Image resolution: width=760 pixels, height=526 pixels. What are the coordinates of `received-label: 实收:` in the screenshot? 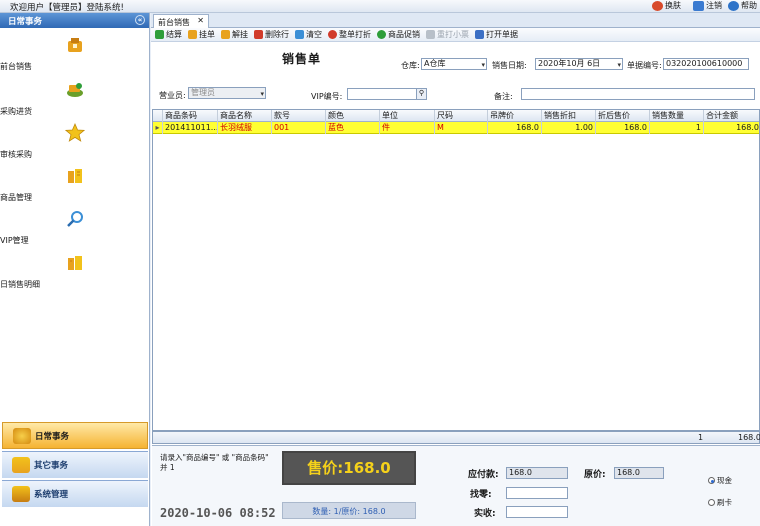 It's located at (485, 514).